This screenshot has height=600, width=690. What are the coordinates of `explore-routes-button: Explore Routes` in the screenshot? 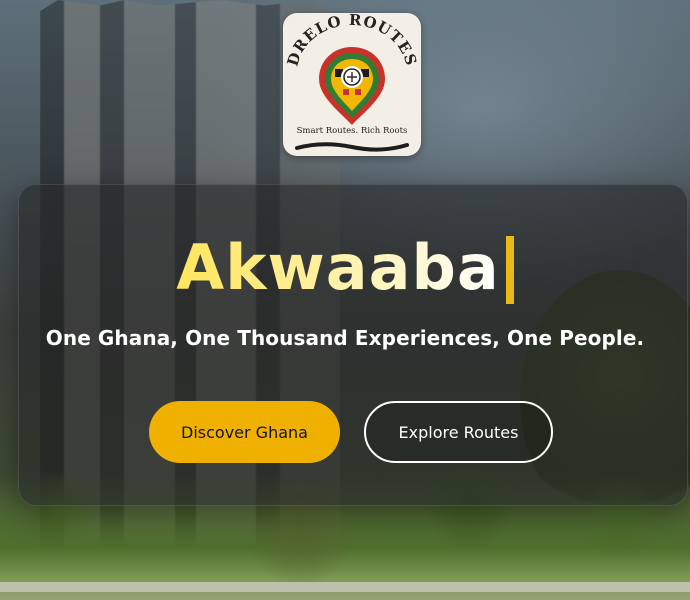 It's located at (458, 432).